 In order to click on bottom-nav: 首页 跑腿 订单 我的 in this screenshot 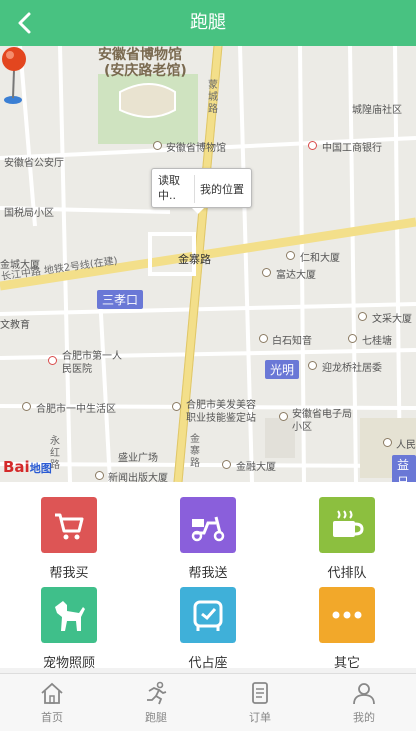, I will do `click(208, 702)`.